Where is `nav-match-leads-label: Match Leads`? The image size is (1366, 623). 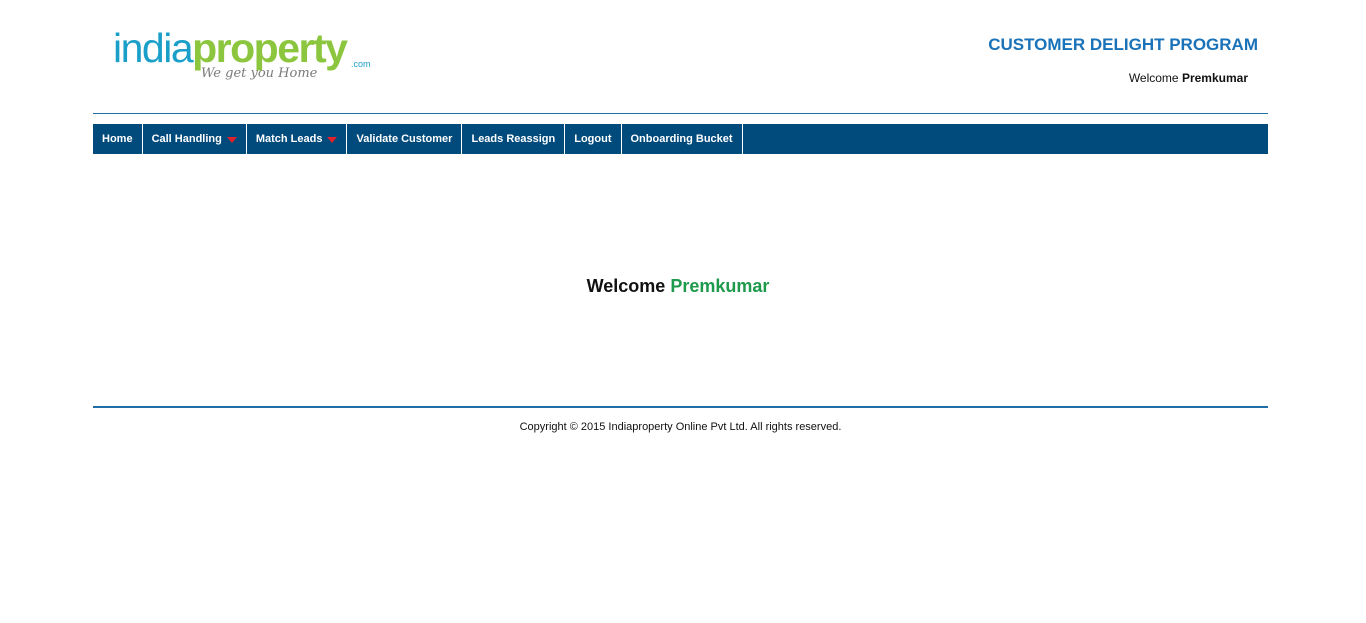
nav-match-leads-label: Match Leads is located at coordinates (289, 139).